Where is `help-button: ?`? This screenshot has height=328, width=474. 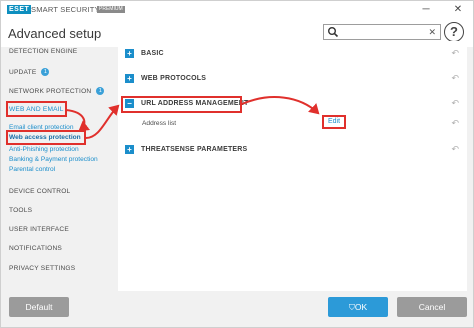 help-button: ? is located at coordinates (454, 32).